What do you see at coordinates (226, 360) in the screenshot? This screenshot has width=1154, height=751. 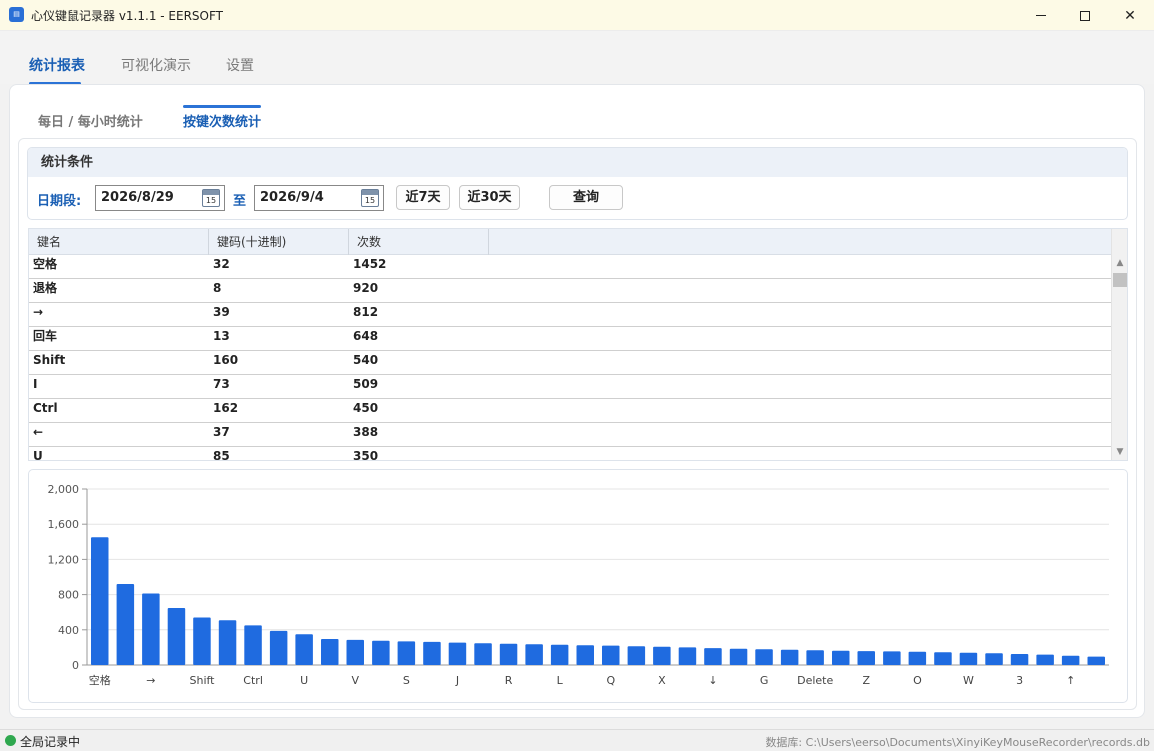 I see `cell-key-code: 160` at bounding box center [226, 360].